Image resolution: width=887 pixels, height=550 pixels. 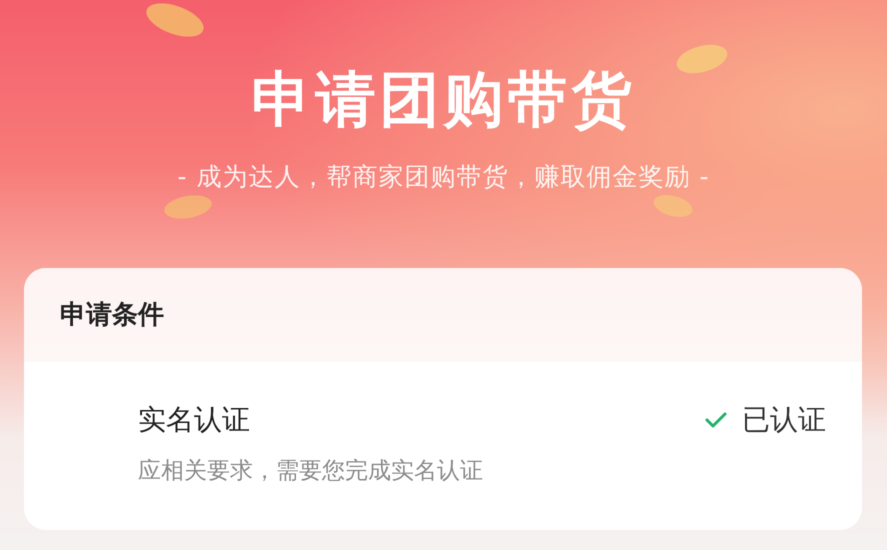 What do you see at coordinates (784, 420) in the screenshot?
I see `verification-status: 已认证` at bounding box center [784, 420].